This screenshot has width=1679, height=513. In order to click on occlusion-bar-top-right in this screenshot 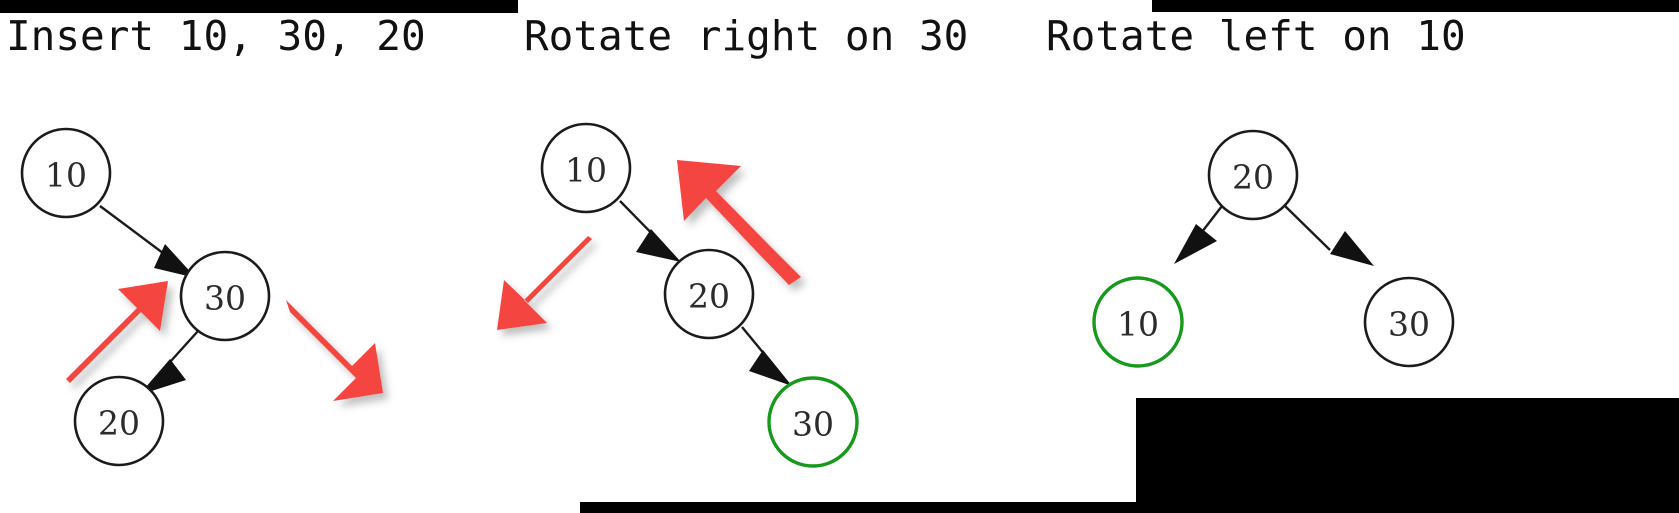, I will do `click(1415, 6)`.